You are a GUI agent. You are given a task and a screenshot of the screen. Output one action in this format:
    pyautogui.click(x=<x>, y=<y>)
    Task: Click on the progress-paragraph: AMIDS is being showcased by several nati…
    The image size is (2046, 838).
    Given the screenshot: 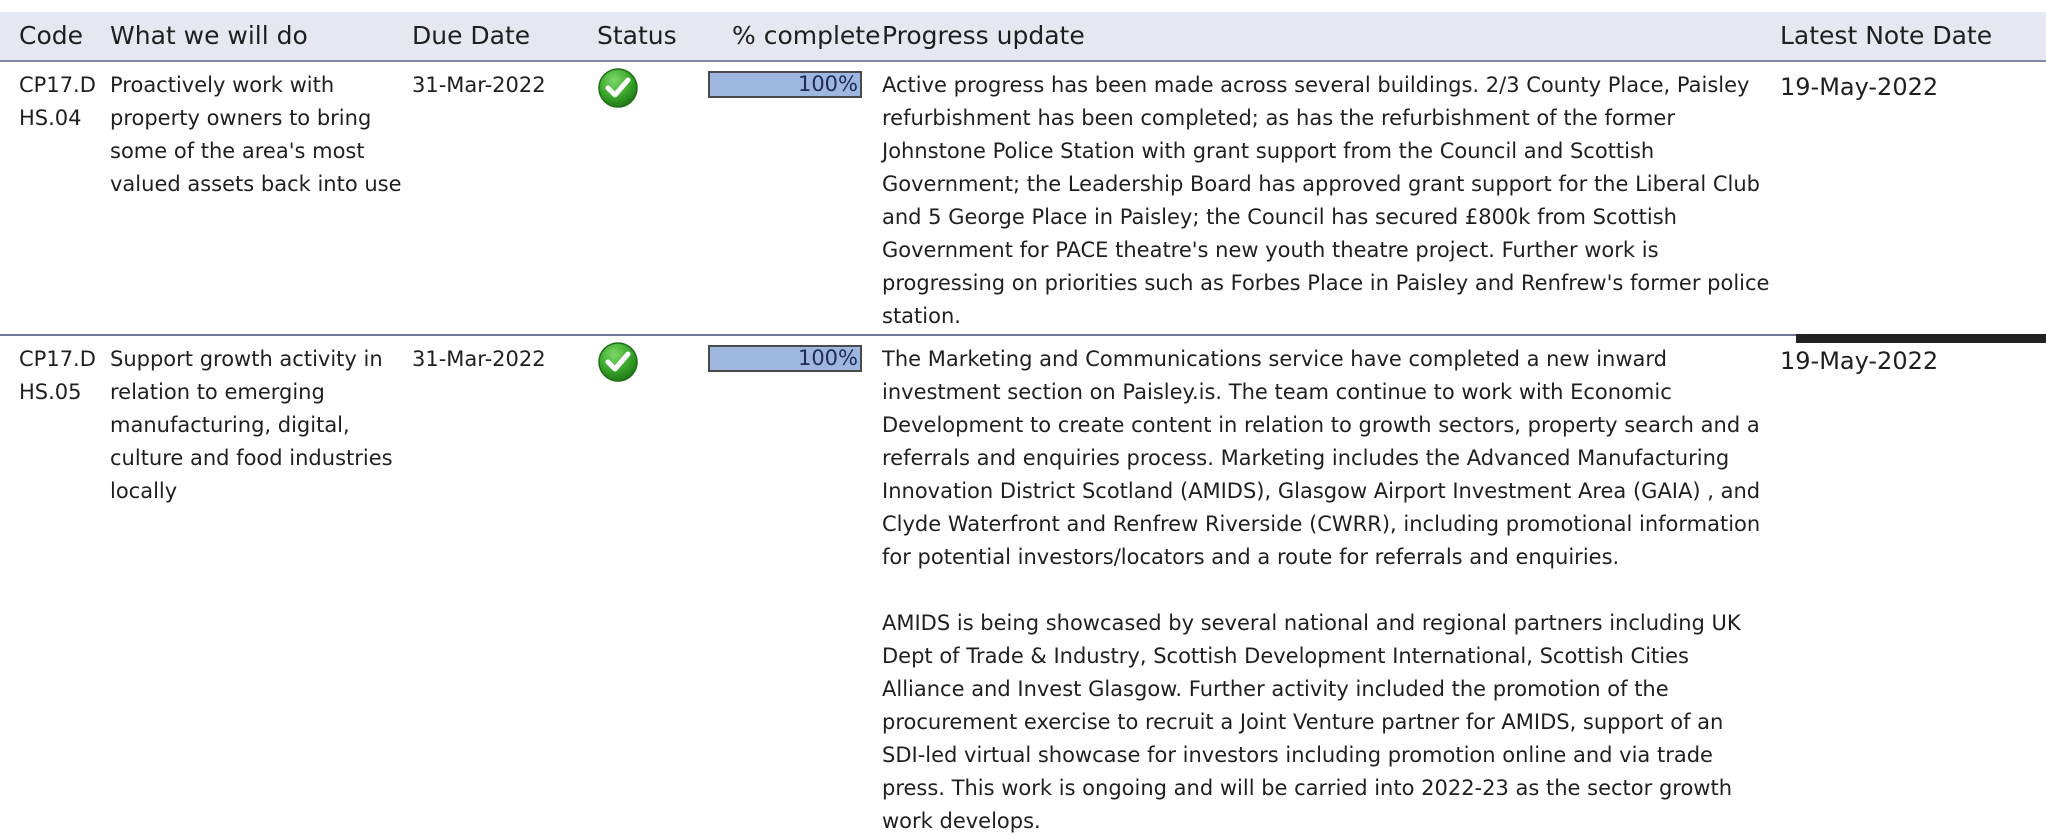 What is the action you would take?
    pyautogui.click(x=1311, y=722)
    